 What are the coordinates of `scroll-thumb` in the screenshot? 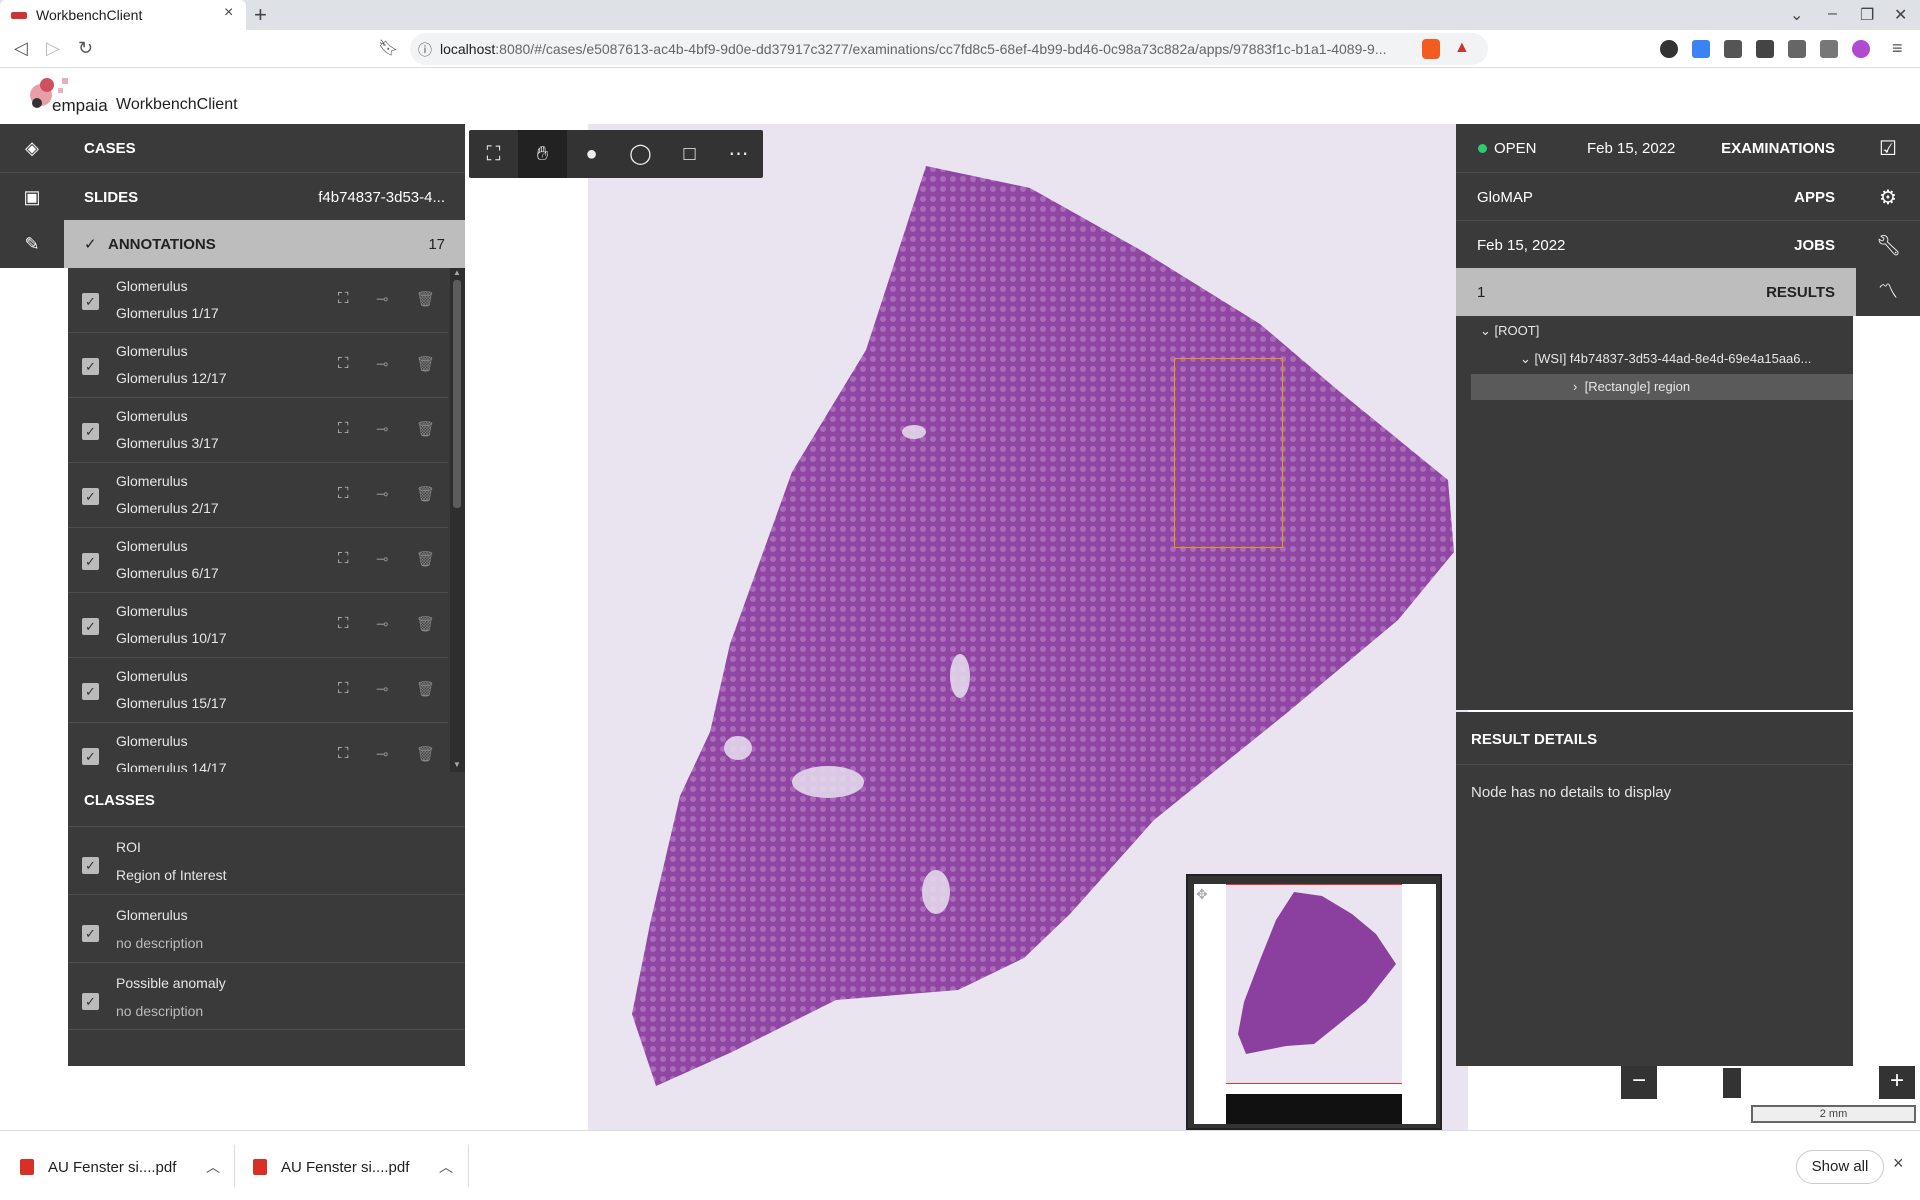 It's located at (457, 394).